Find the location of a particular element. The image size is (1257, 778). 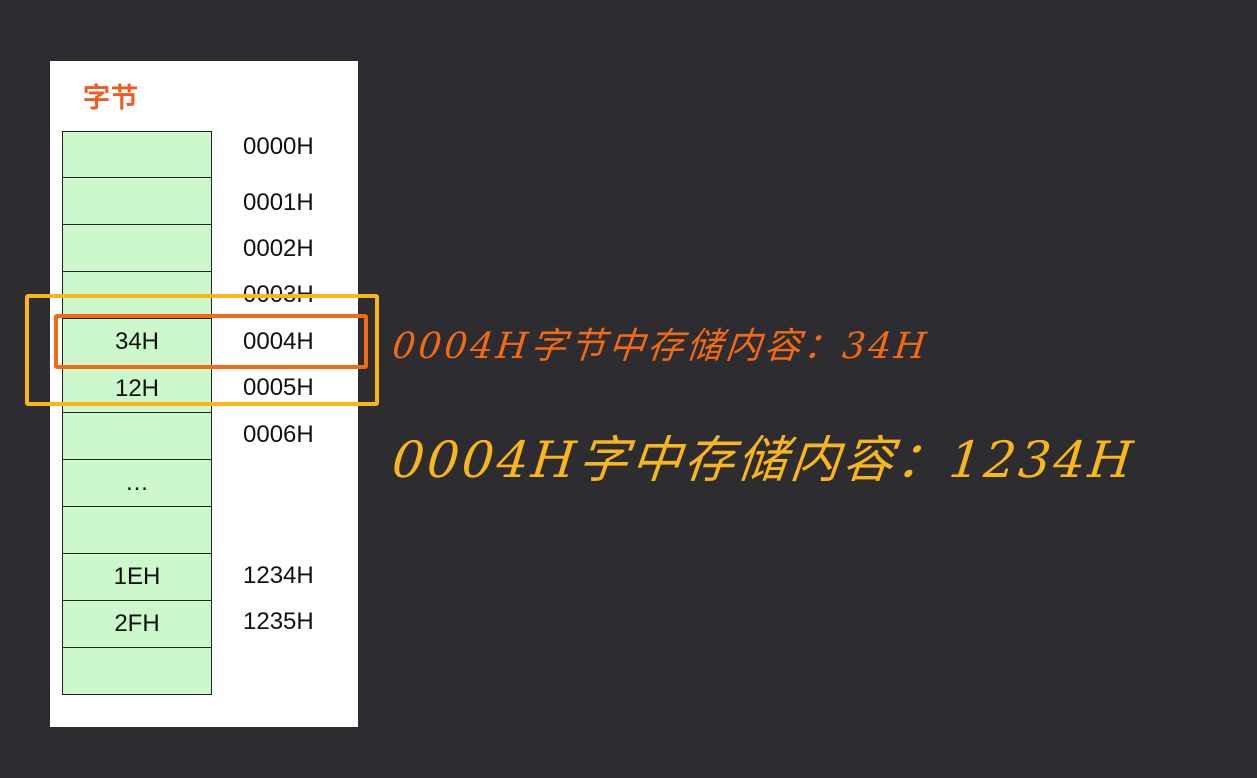

word-highlight-box is located at coordinates (202, 350).